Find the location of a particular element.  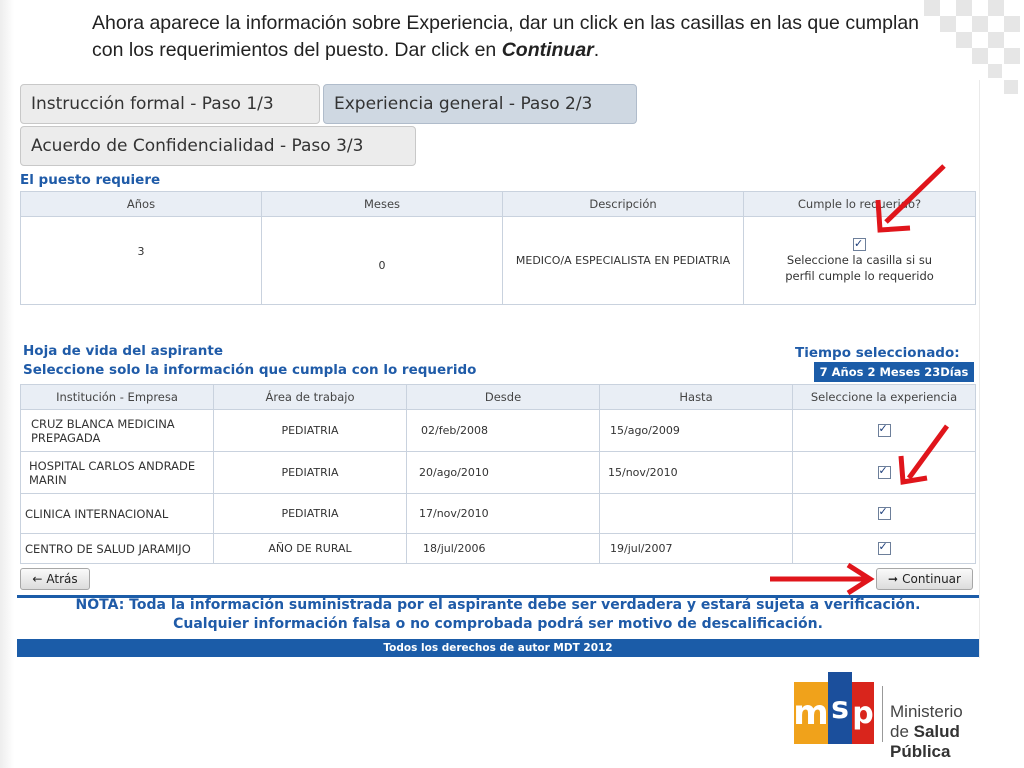

tab-acuerdo-confidencialidad: Acuerdo de Confidencialidad - Paso 3/3 is located at coordinates (218, 146).